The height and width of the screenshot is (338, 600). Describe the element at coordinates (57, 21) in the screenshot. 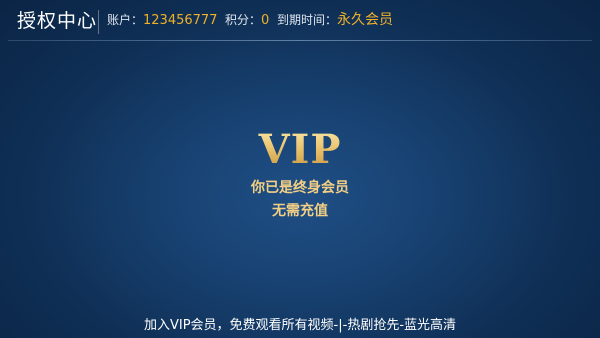

I see `page-title: 授权中心` at that location.